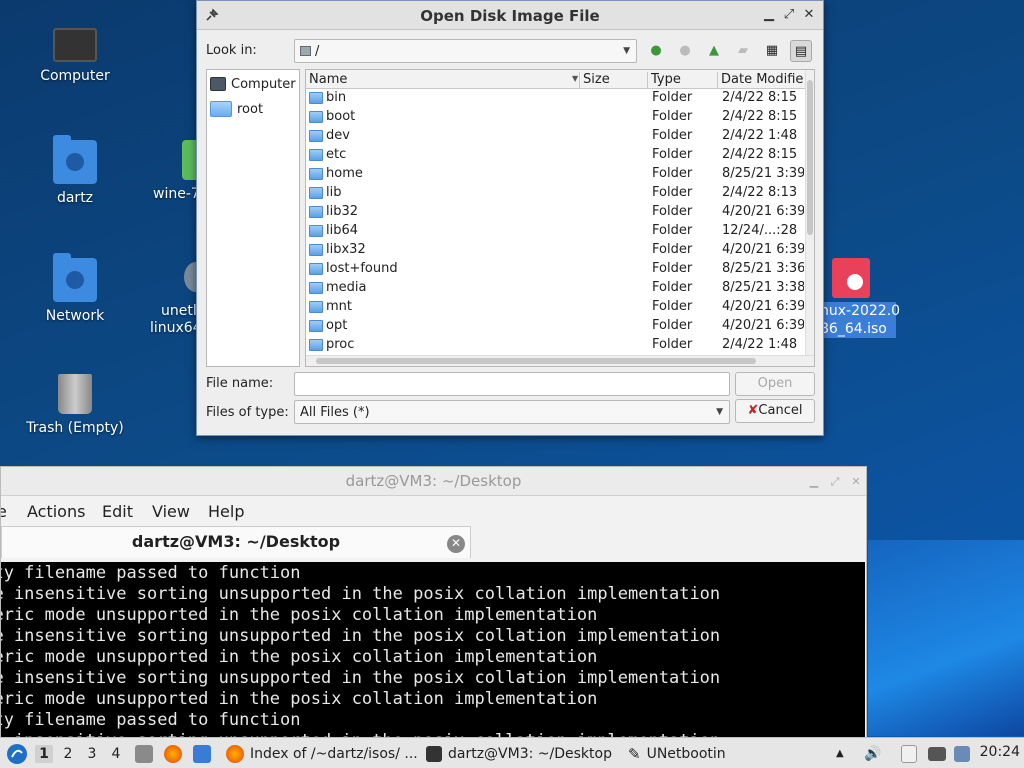 The height and width of the screenshot is (768, 1024). Describe the element at coordinates (772, 51) in the screenshot. I see `list-view-icon: ▦` at that location.